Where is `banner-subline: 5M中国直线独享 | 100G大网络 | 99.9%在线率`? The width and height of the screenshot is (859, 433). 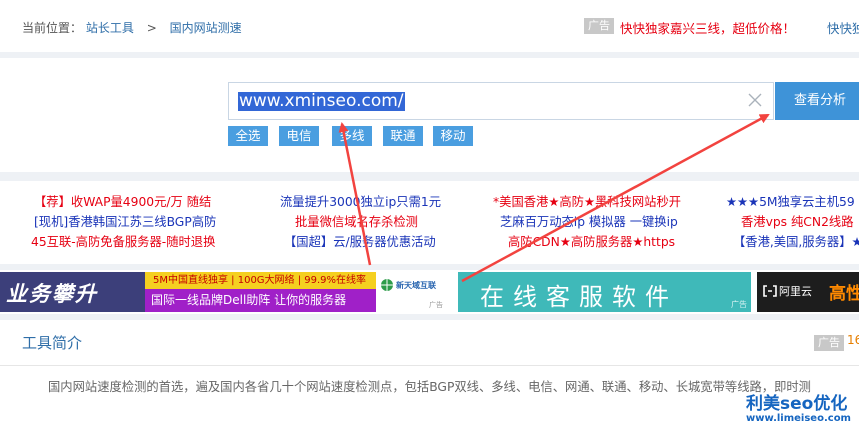
banner-subline: 5M中国直线独享 | 100G大网络 | 99.9%在线率 is located at coordinates (268, 280).